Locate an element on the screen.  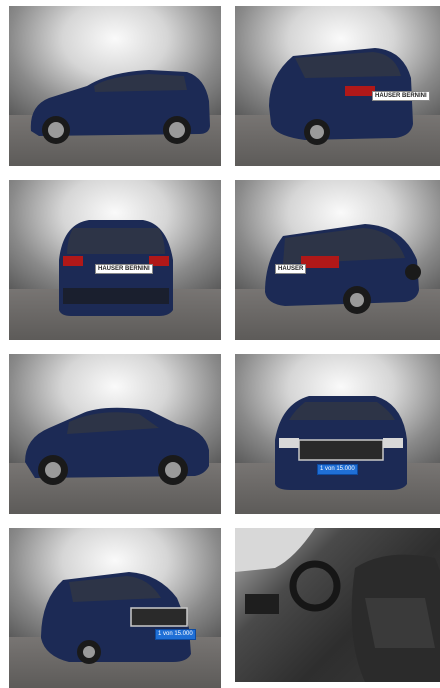
interior-image is located at coordinates (337, 605).